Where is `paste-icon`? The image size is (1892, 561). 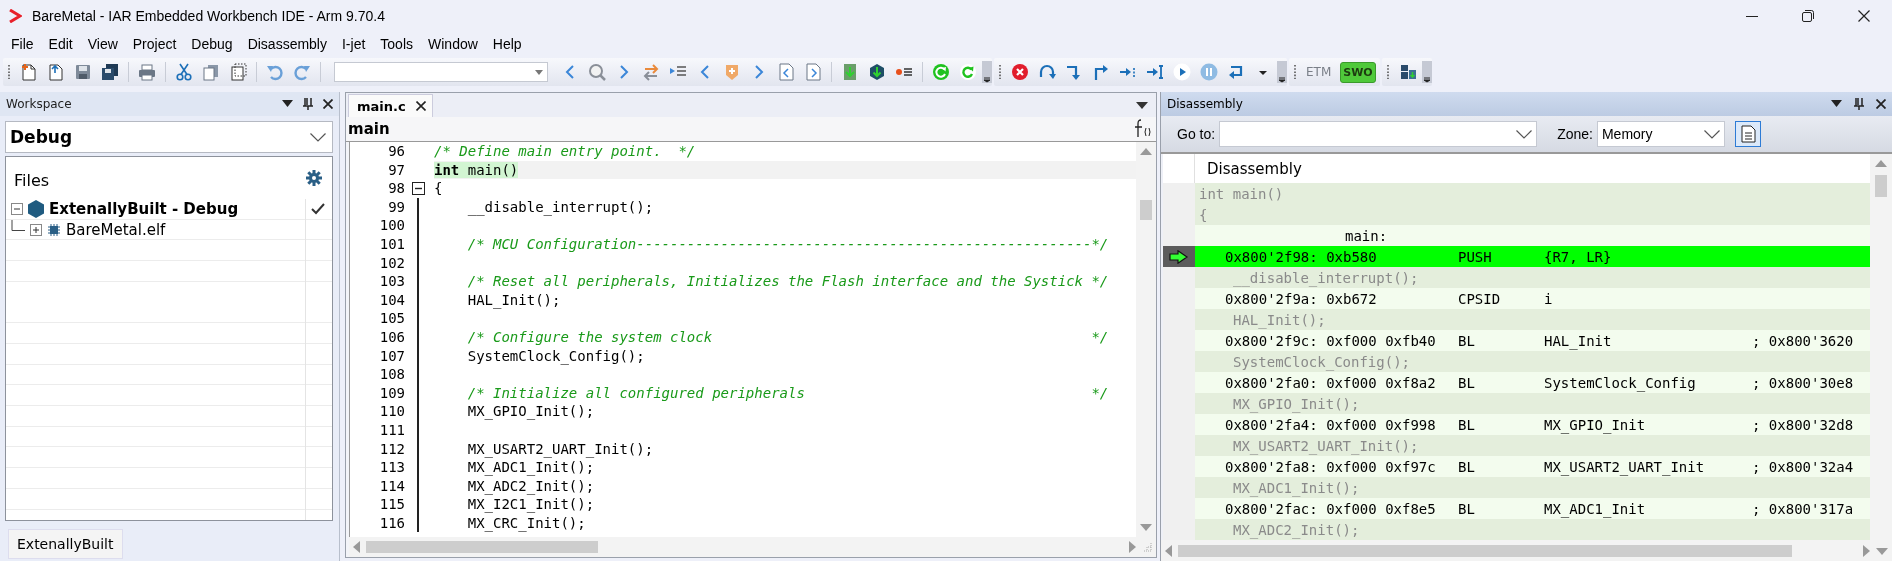 paste-icon is located at coordinates (238, 72).